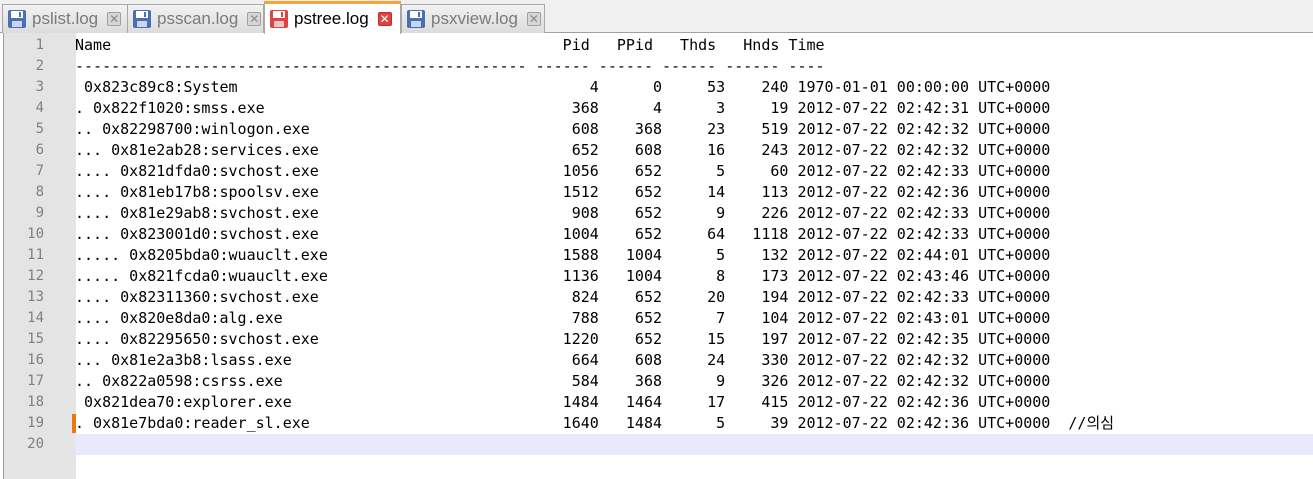  I want to click on line-number: 2, so click(39, 66).